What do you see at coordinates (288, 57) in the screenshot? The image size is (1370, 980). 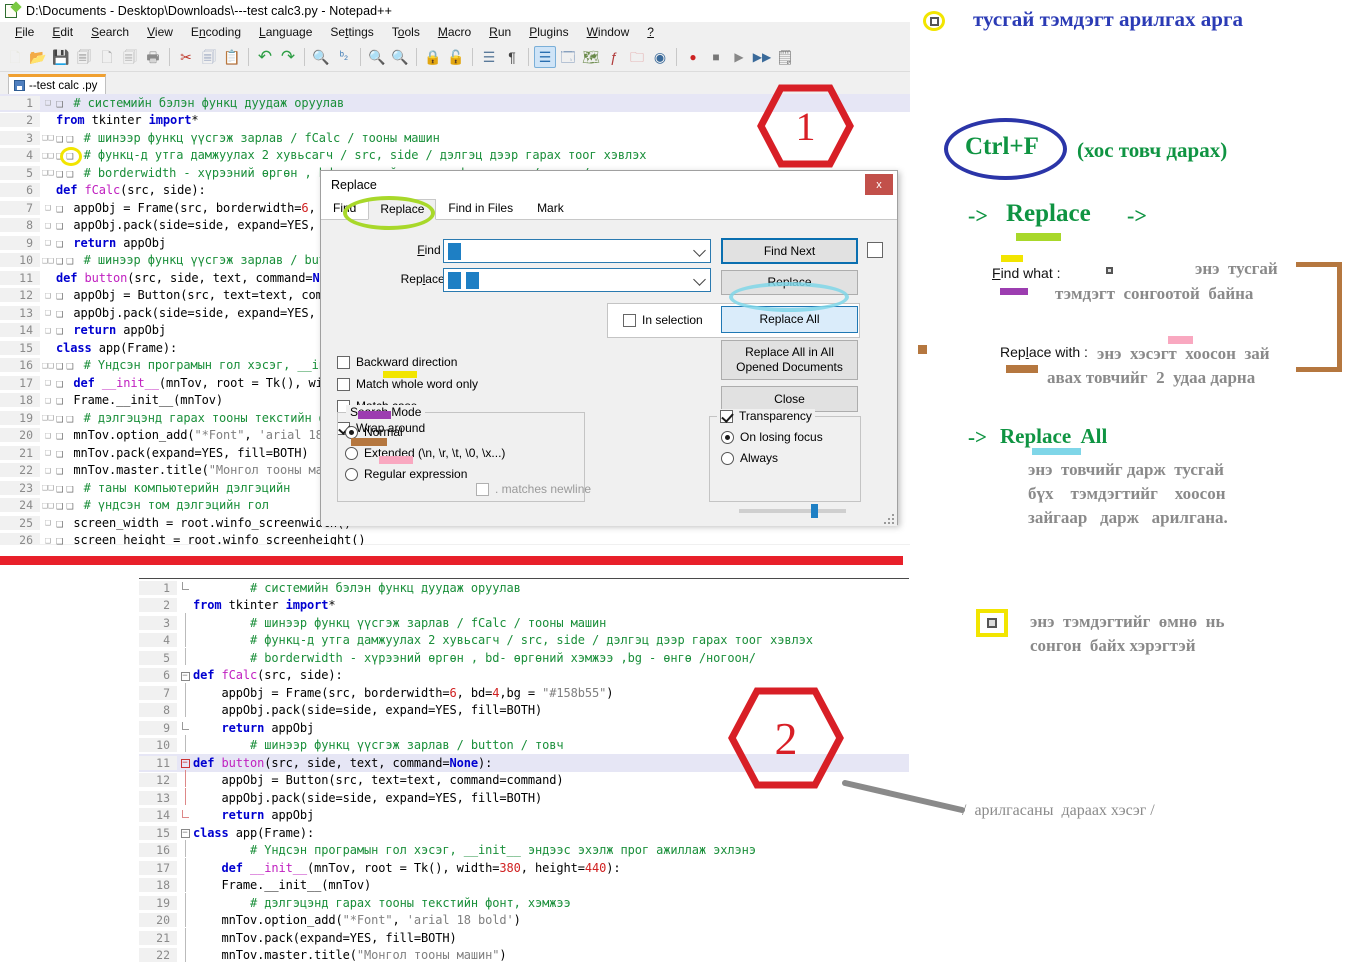 I see `redo-icon: ↷` at bounding box center [288, 57].